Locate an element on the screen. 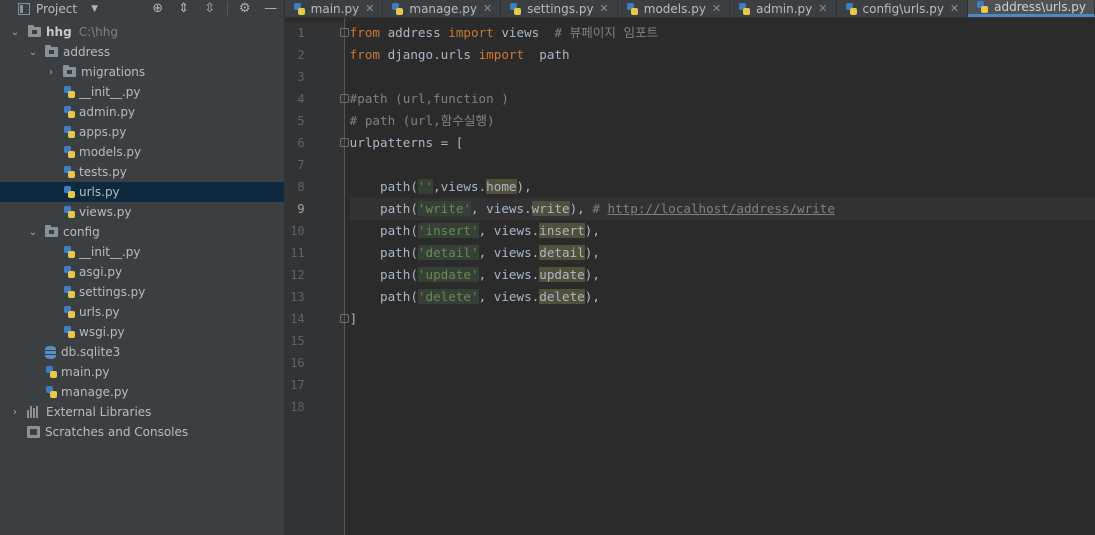 This screenshot has height=535, width=1095. folder-icon is located at coordinates (34, 31).